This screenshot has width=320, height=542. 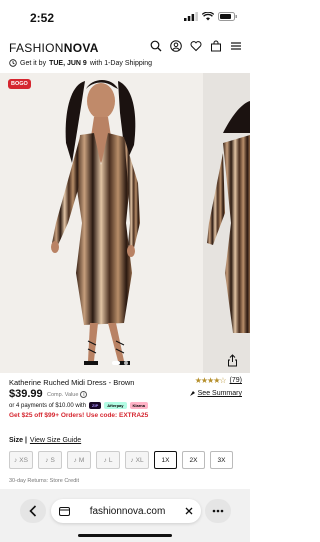 I want to click on signal-icon, so click(x=191, y=16).